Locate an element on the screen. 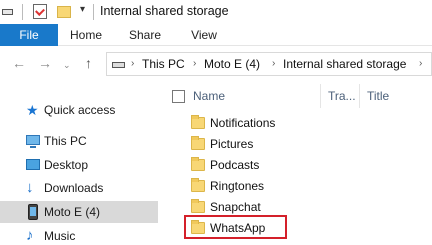 The height and width of the screenshot is (245, 432). properties-icon is located at coordinates (40, 11).